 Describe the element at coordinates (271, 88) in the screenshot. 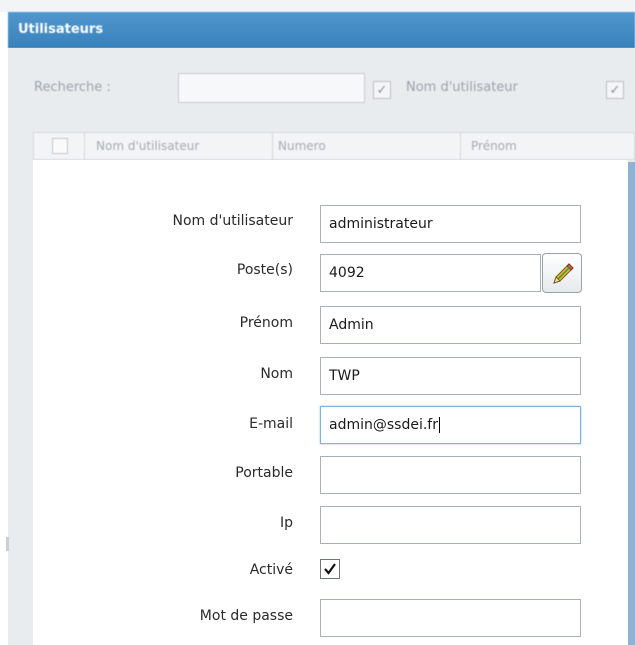

I see `search-input` at that location.